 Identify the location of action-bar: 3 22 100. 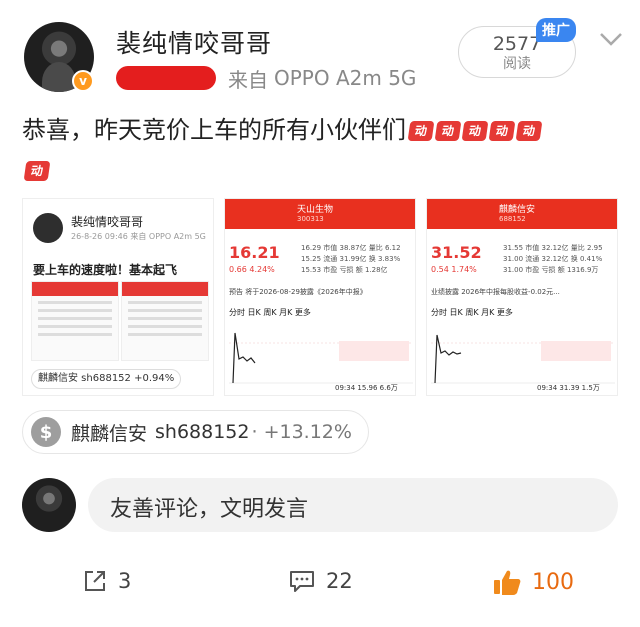
(320, 585).